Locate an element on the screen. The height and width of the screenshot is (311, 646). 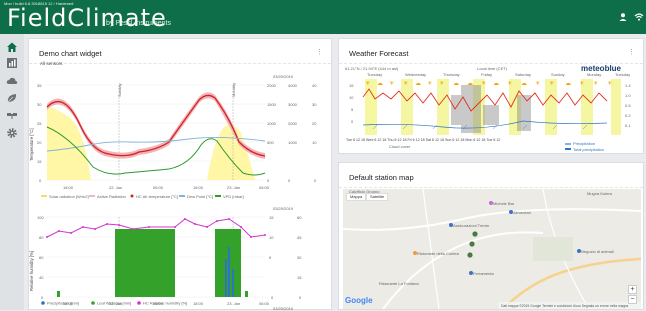
svg-text: Leaf Wetness [min] is located at coordinates (114, 303).